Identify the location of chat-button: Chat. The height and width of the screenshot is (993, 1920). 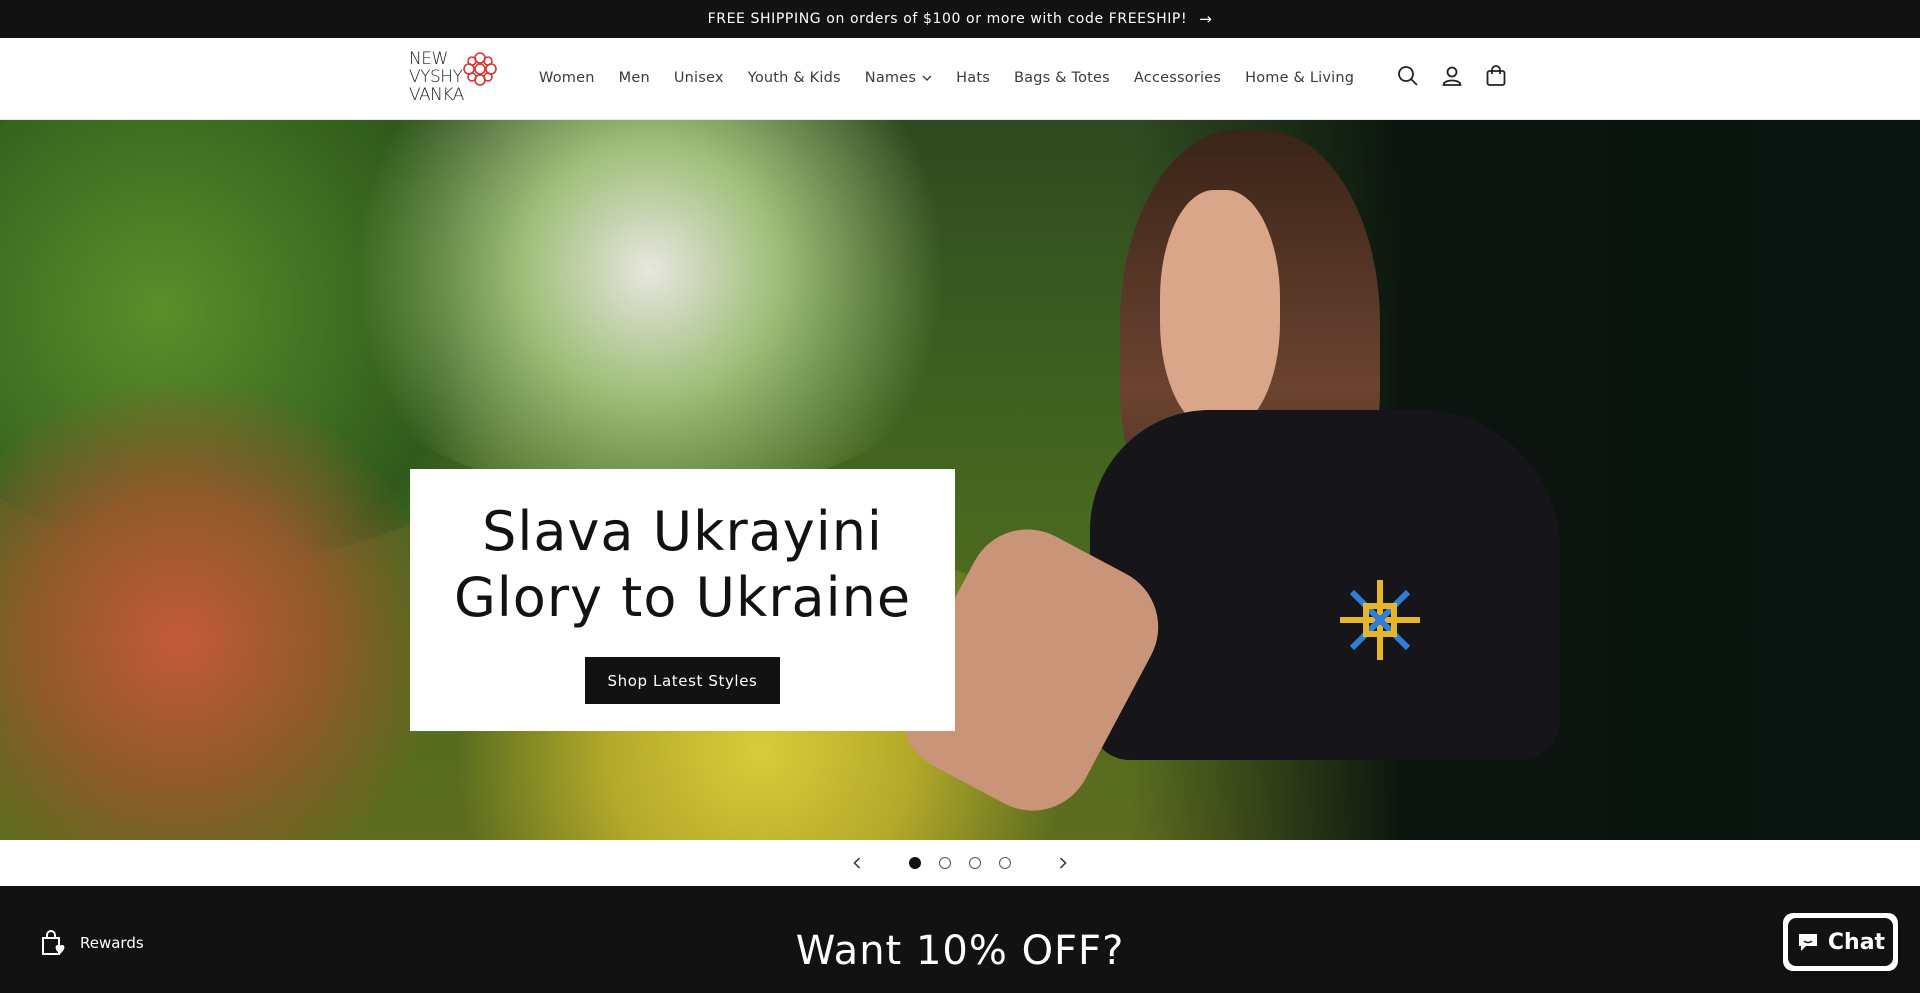
(1840, 942).